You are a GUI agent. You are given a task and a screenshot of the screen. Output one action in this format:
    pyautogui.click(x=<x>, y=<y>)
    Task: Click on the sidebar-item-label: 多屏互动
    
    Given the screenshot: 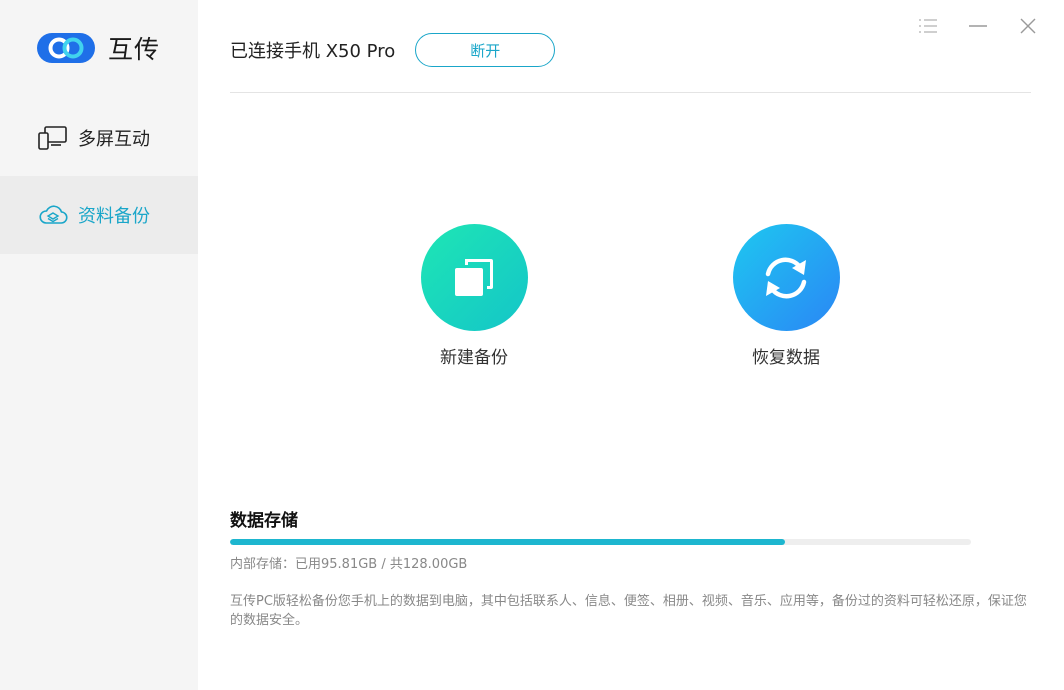 What is the action you would take?
    pyautogui.click(x=114, y=139)
    